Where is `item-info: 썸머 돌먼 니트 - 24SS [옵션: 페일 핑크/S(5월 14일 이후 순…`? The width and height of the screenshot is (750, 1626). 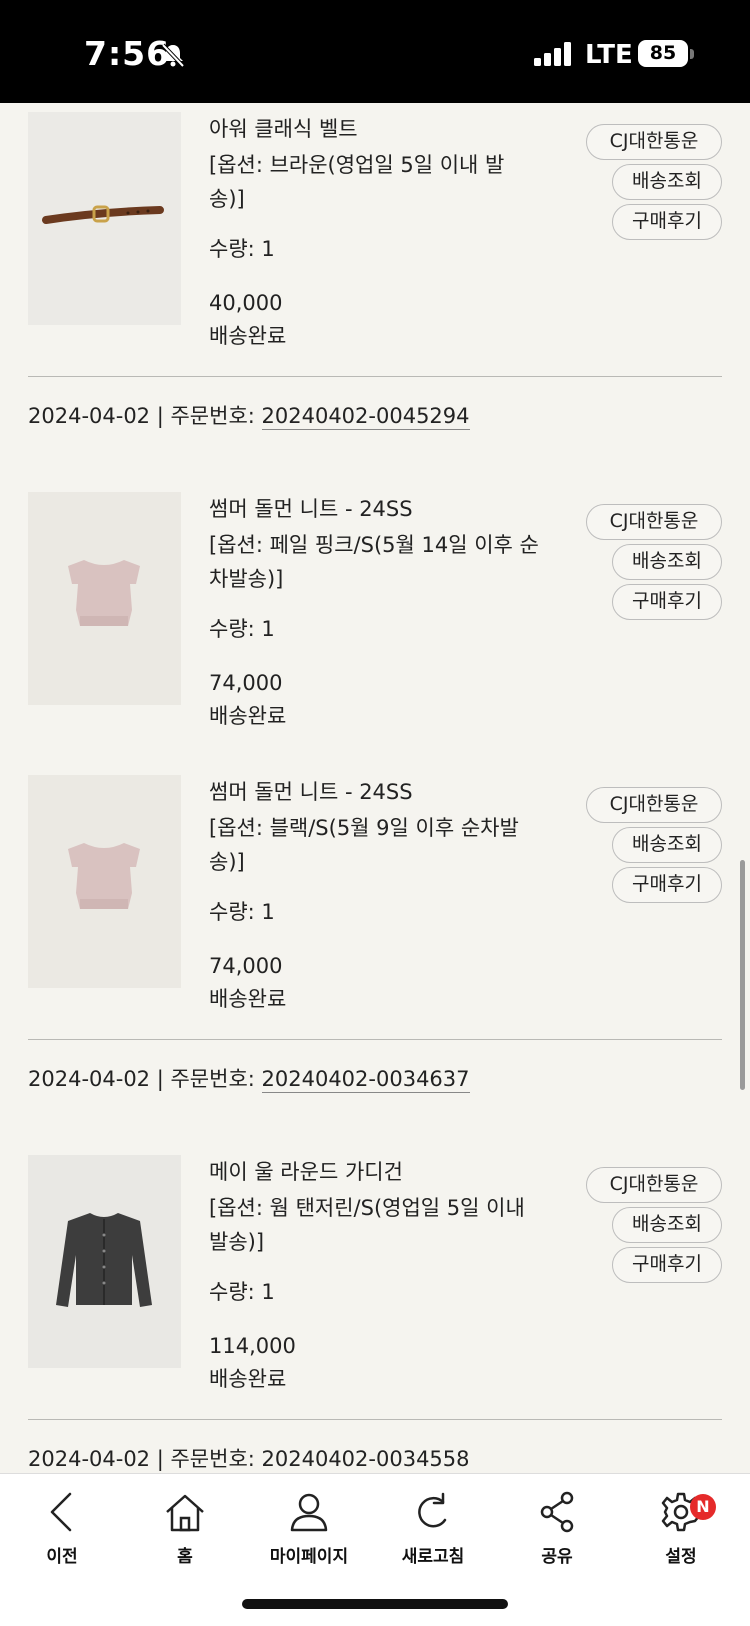
item-info: 썸머 돌먼 니트 - 24SS [옵션: 페일 핑크/S(5월 14일 이후 순… is located at coordinates (374, 611).